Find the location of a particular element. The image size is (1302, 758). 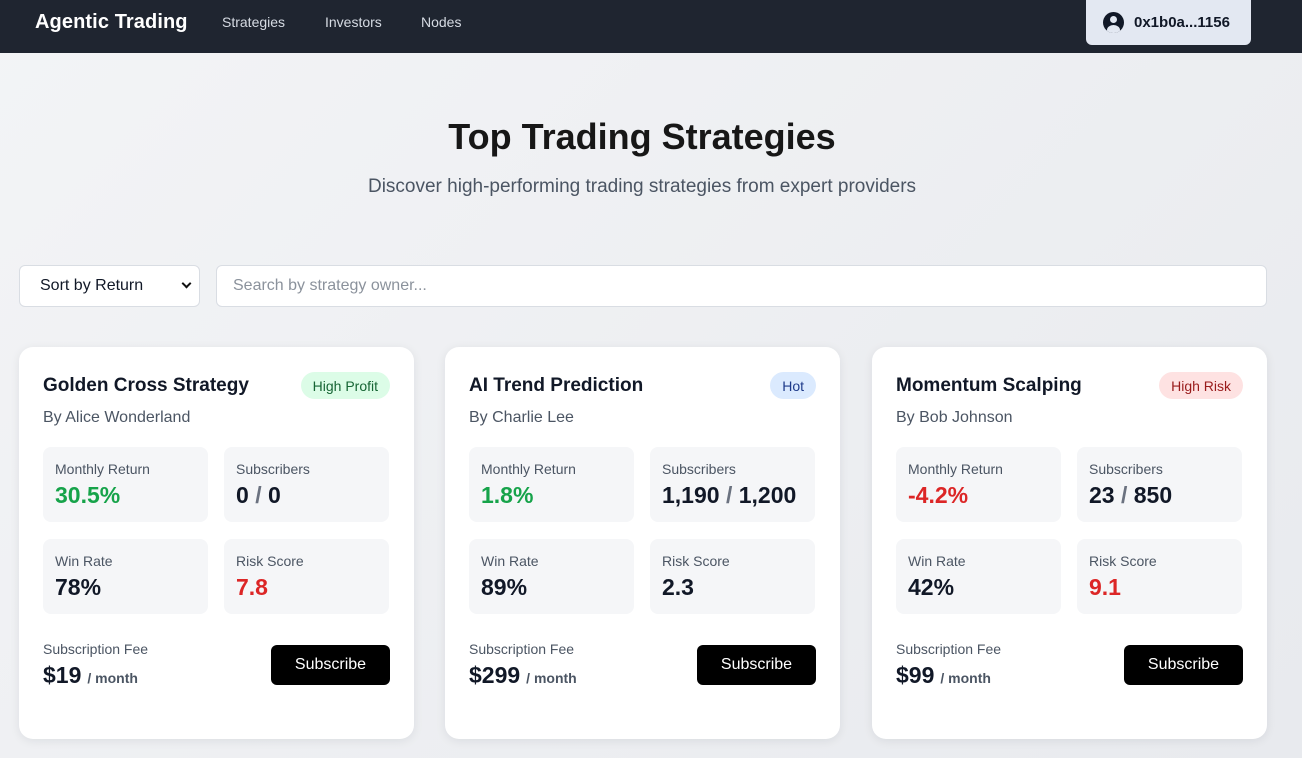

subscribers-max: 850 is located at coordinates (1153, 495).